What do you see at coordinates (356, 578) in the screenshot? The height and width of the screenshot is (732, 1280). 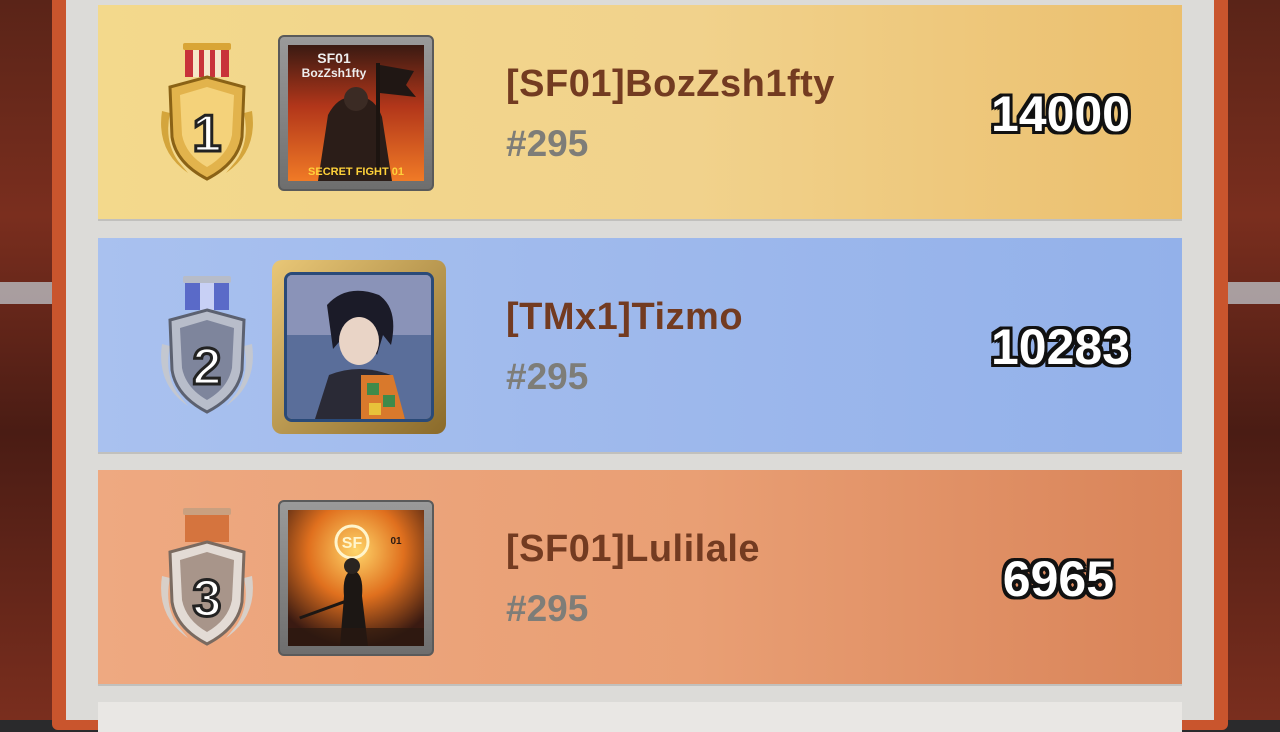 I see `player-avatar: SF 01` at bounding box center [356, 578].